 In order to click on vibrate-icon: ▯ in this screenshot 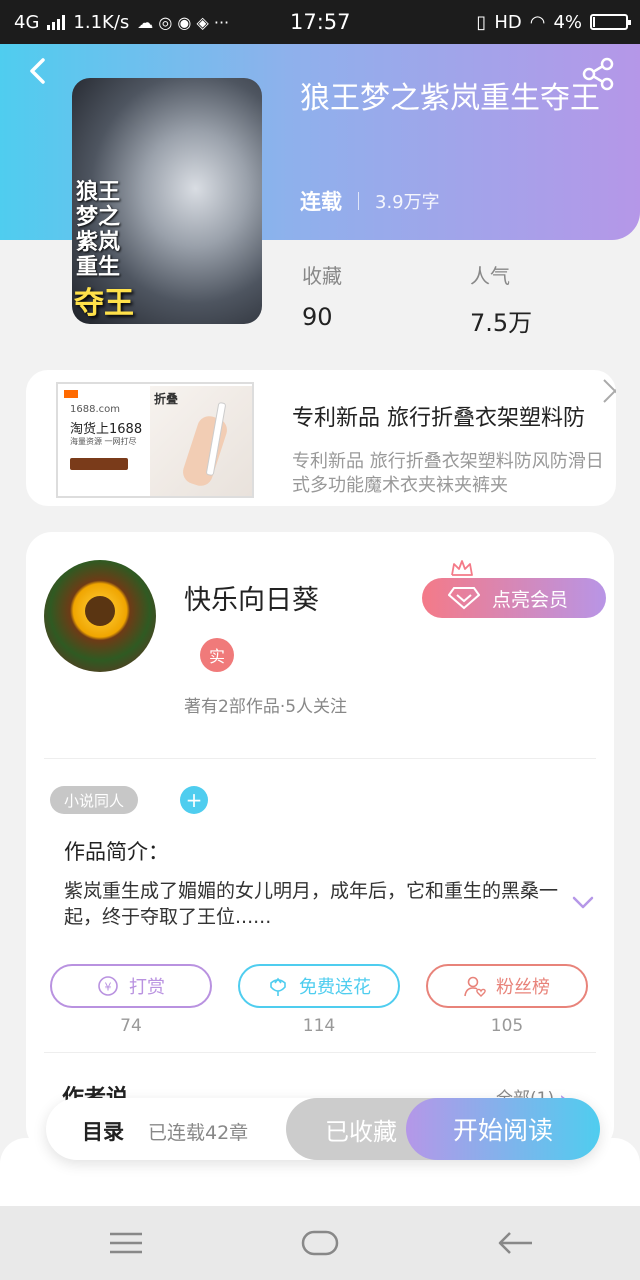, I will do `click(481, 22)`.